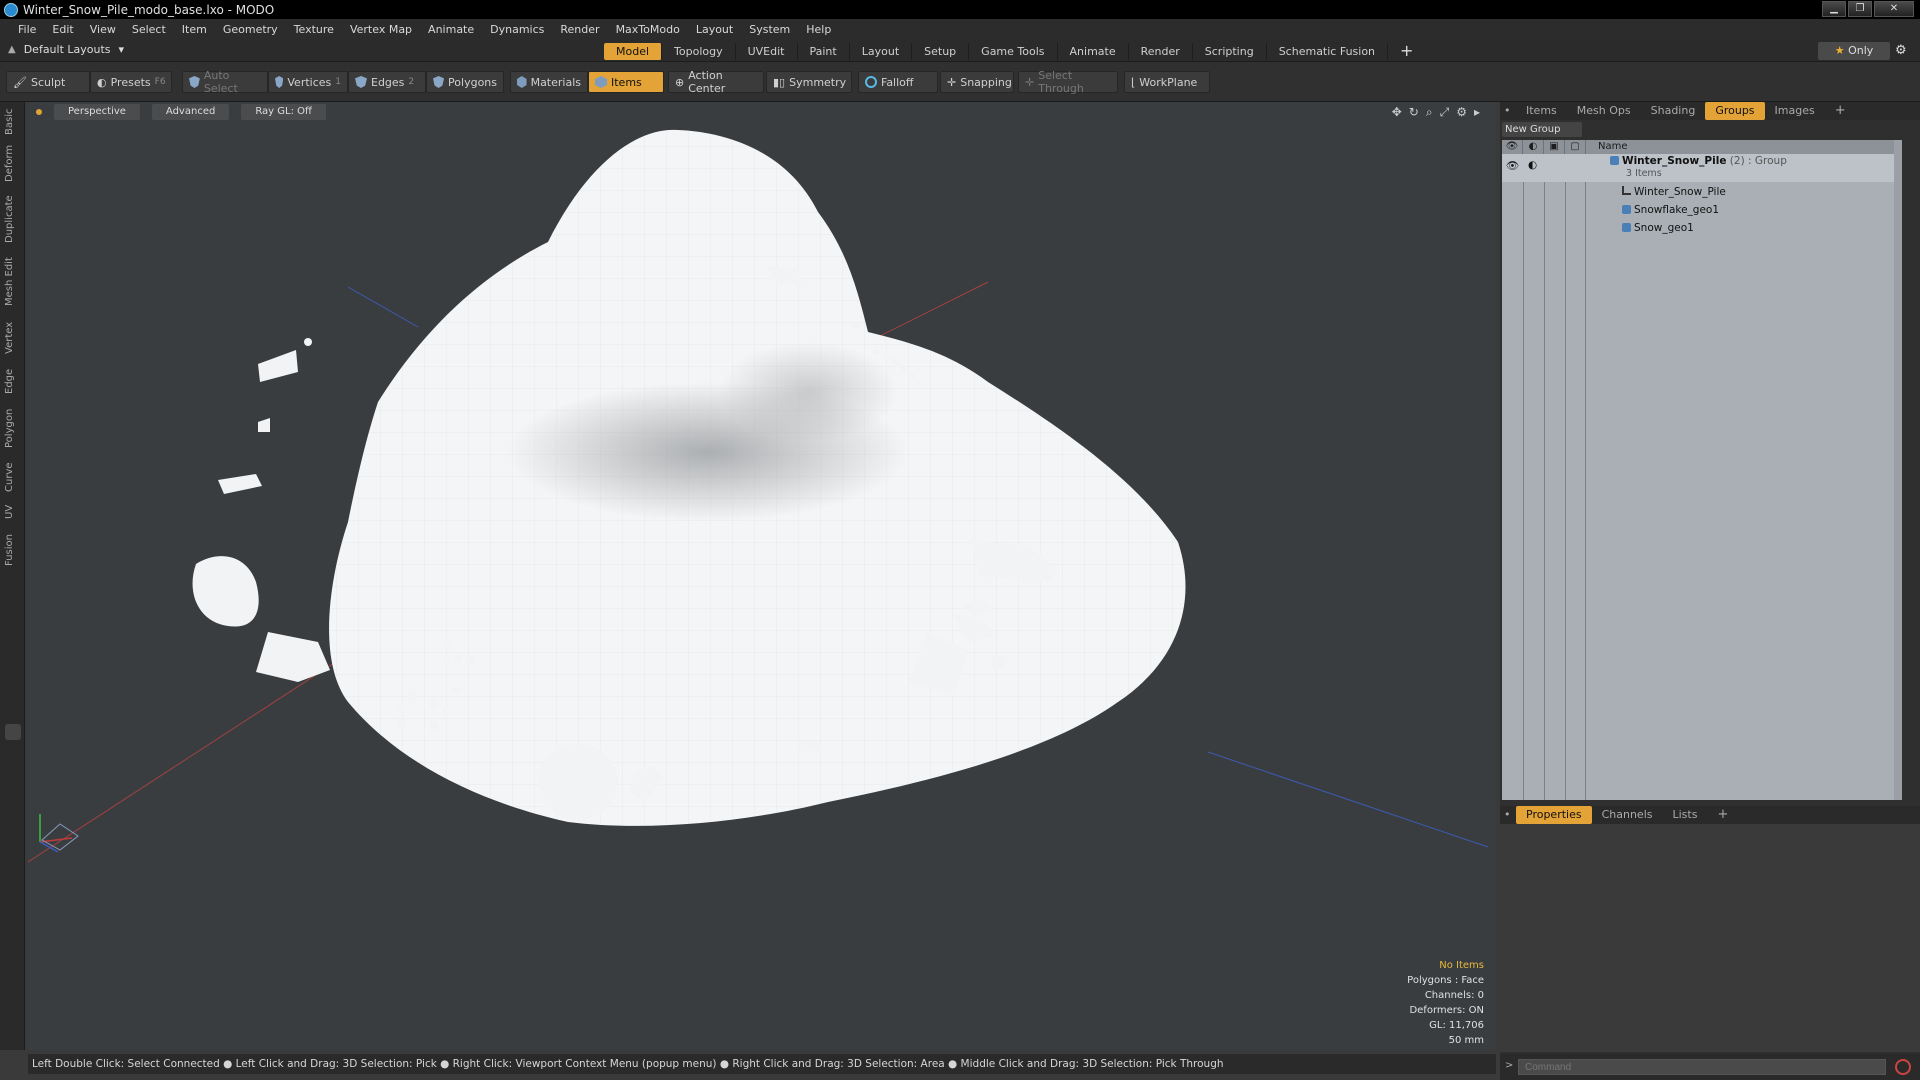 This screenshot has height=1080, width=1920. I want to click on menu-maxtomodo: MaxToModo, so click(648, 29).